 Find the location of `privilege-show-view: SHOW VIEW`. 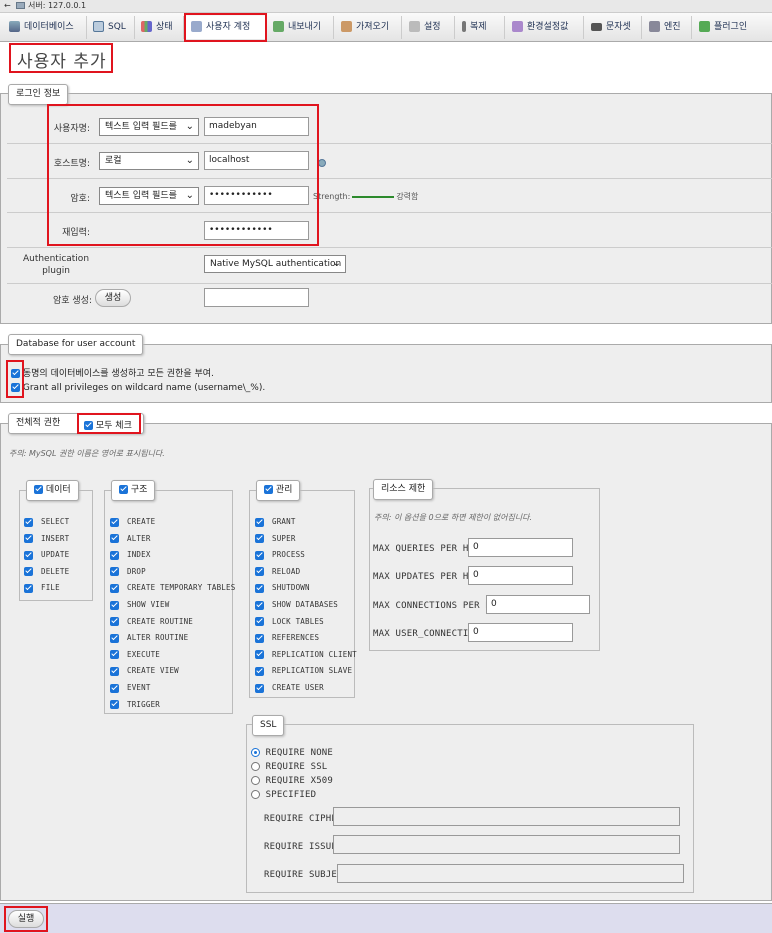

privilege-show-view: SHOW VIEW is located at coordinates (139, 605).